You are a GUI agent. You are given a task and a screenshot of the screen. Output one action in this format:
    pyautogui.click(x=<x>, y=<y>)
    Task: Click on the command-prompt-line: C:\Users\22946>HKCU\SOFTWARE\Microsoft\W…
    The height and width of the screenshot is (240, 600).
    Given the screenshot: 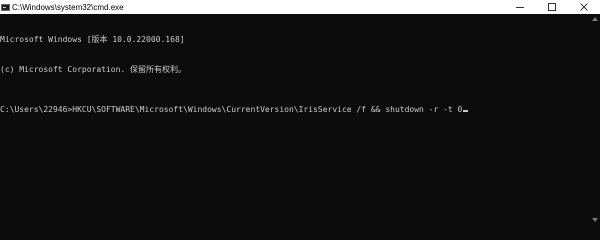 What is the action you would take?
    pyautogui.click(x=295, y=110)
    